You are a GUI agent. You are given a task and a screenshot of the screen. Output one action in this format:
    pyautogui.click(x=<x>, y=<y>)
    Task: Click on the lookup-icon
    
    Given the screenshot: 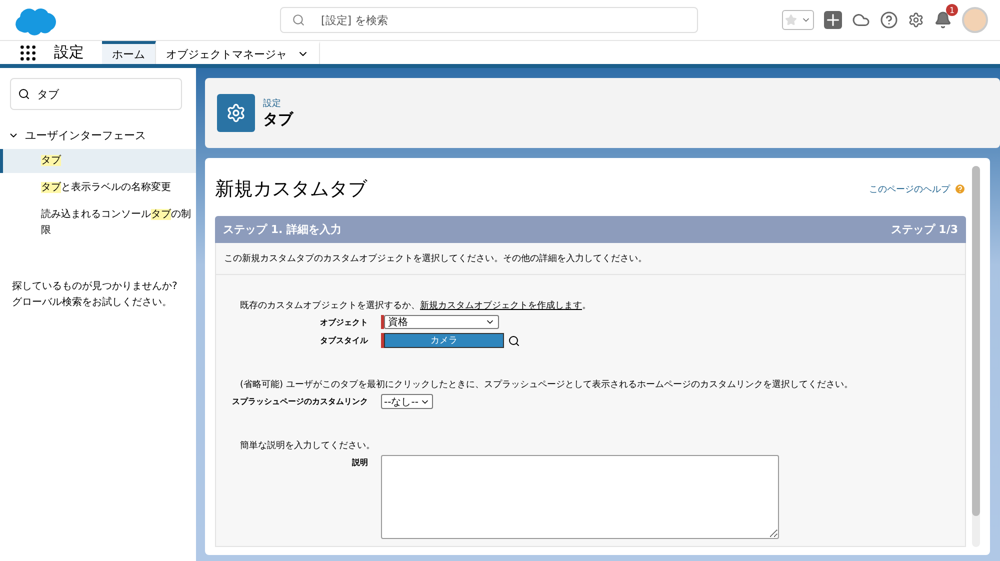 What is the action you would take?
    pyautogui.click(x=514, y=340)
    